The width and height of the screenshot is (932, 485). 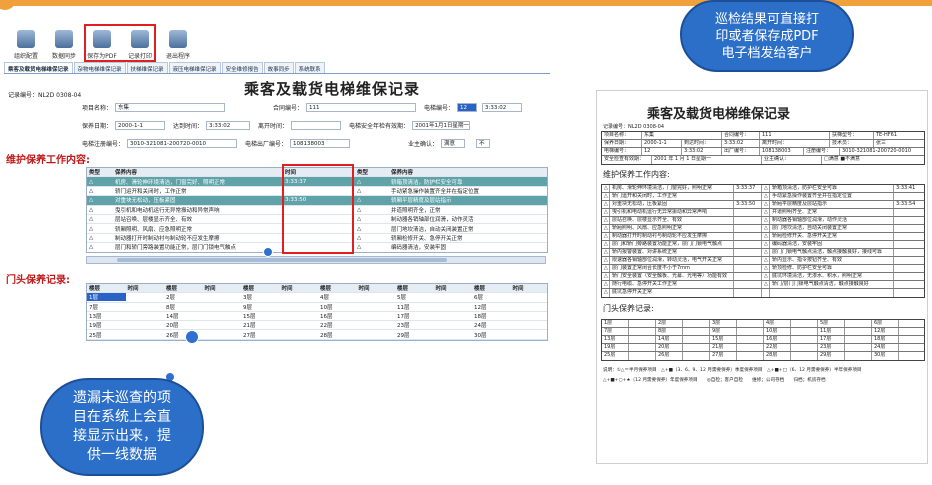 What do you see at coordinates (672, 188) in the screenshot?
I see `paper-cell: 机房、滑轮伸环境清洁，门窗完好，照明正常` at bounding box center [672, 188].